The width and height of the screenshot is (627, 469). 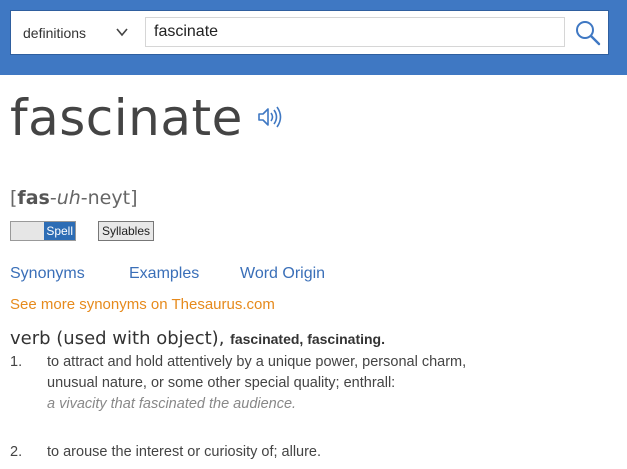 What do you see at coordinates (269, 117) in the screenshot?
I see `speaker-icon` at bounding box center [269, 117].